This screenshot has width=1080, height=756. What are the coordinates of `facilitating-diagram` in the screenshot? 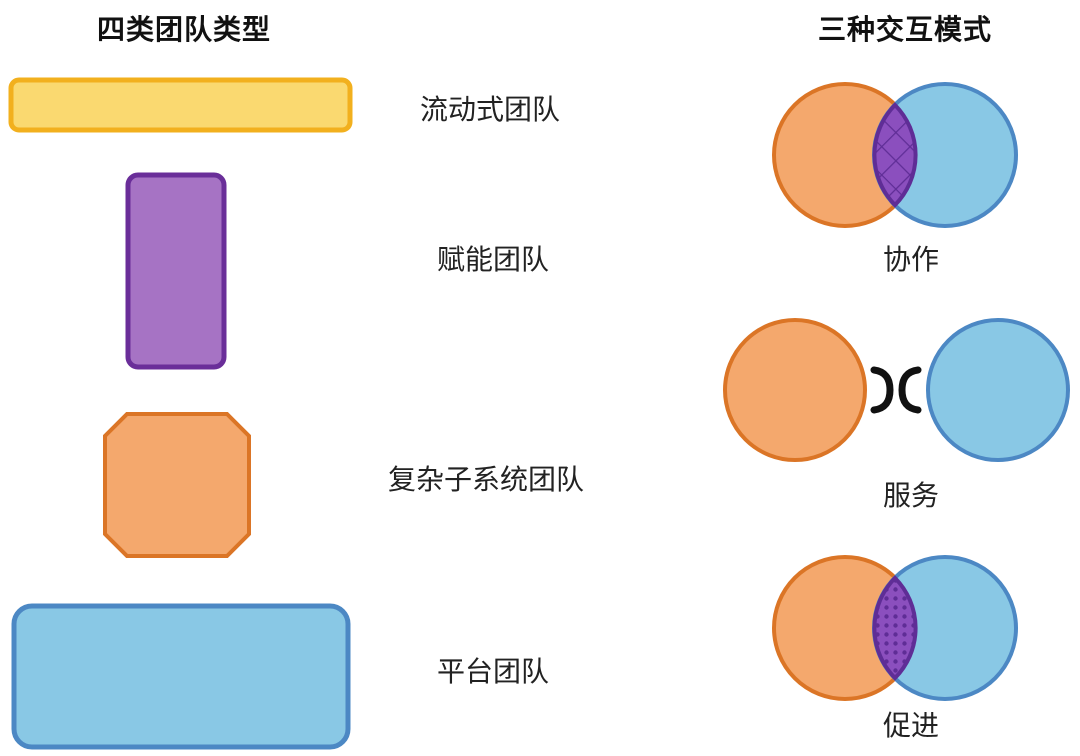 It's located at (895, 628).